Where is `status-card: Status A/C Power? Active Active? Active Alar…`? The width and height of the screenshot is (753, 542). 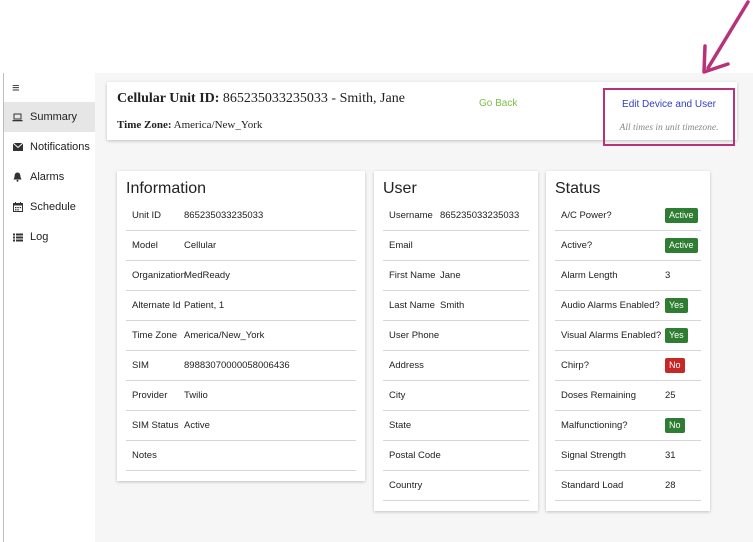
status-card: Status A/C Power? Active Active? Active Alar… is located at coordinates (628, 341).